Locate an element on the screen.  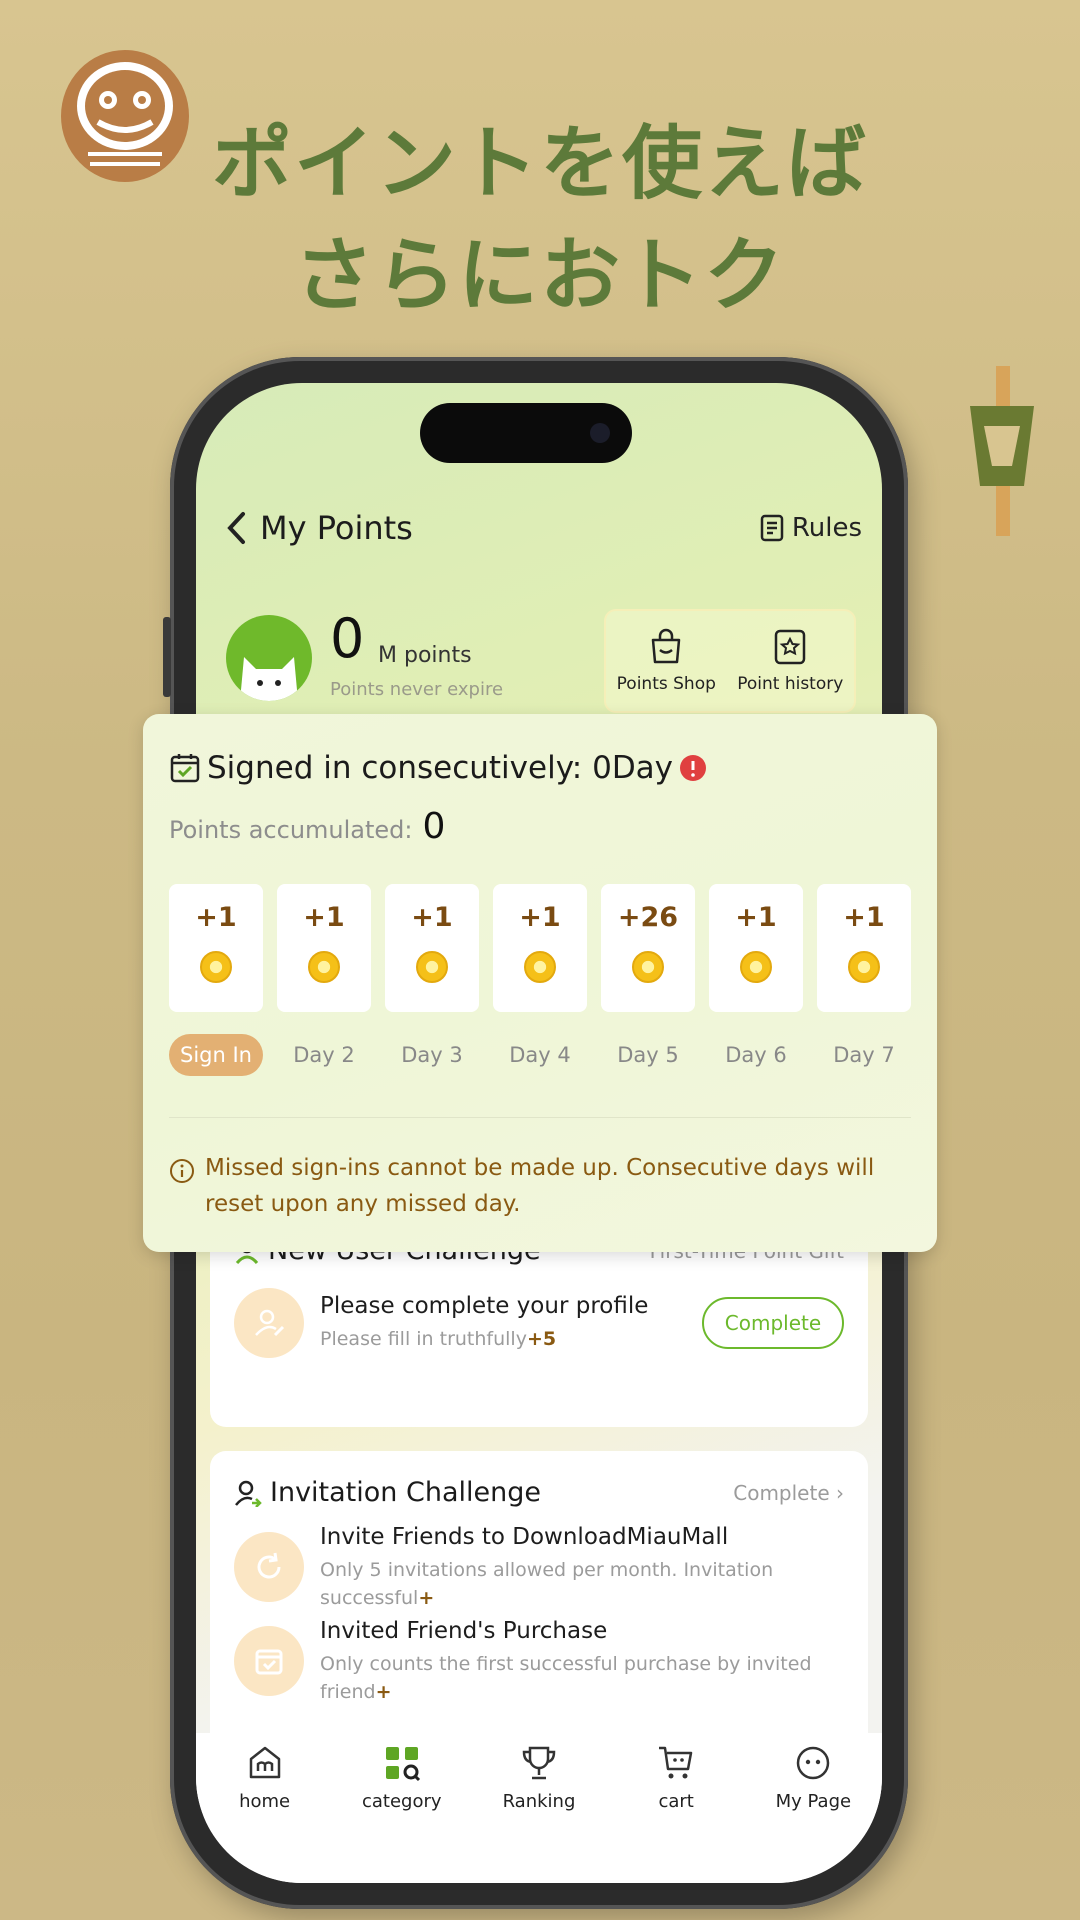
tab-label: home is located at coordinates (265, 1801).